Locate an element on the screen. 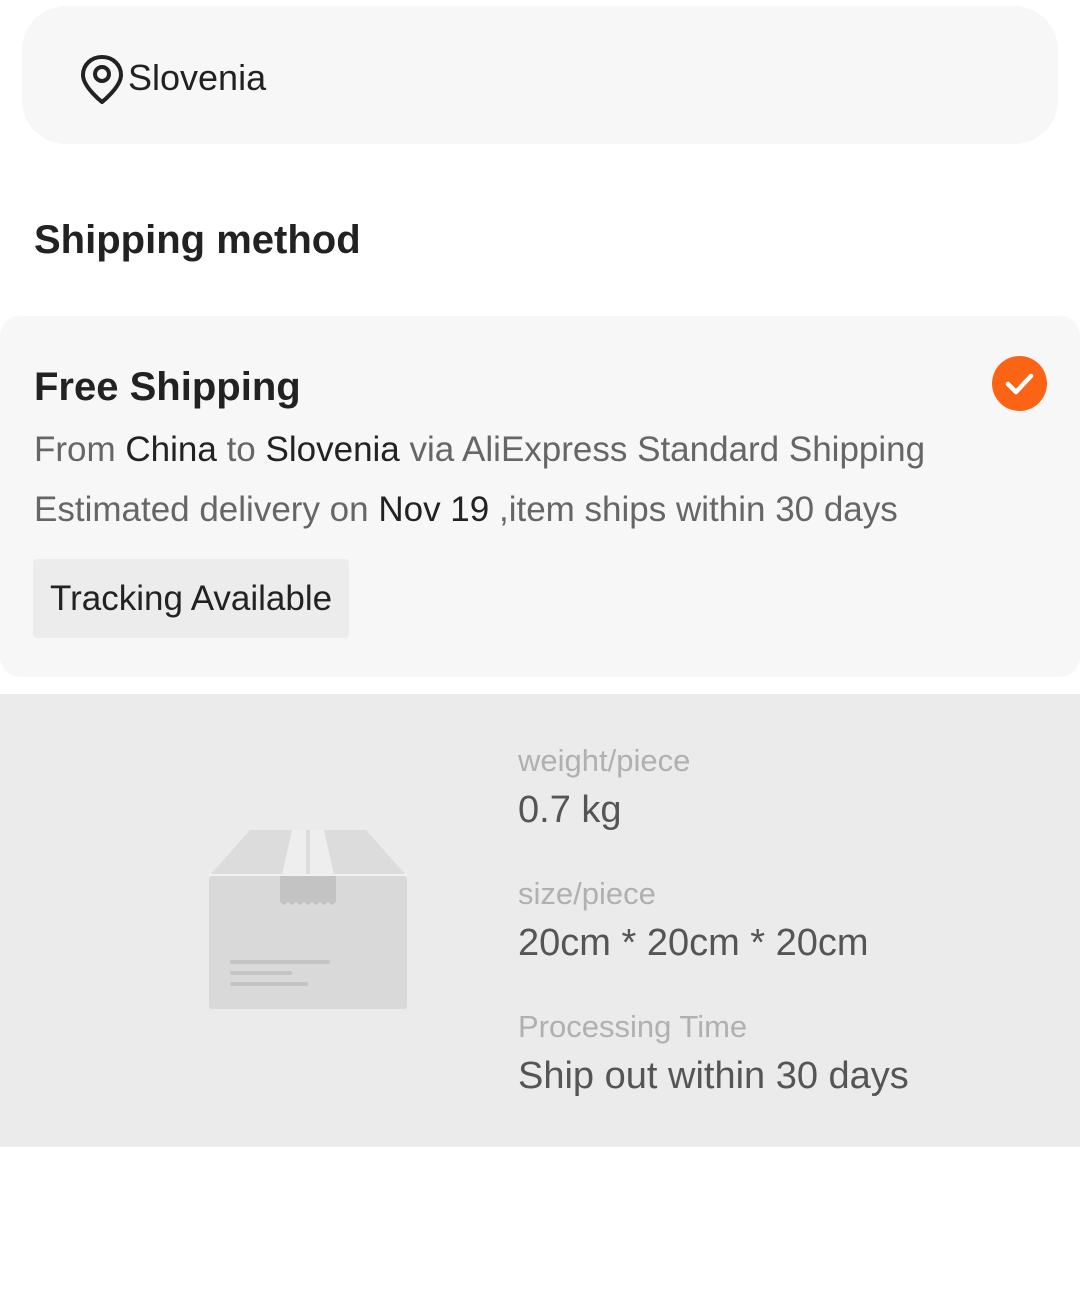 This screenshot has width=1080, height=1302. selected-check-icon is located at coordinates (1019, 383).